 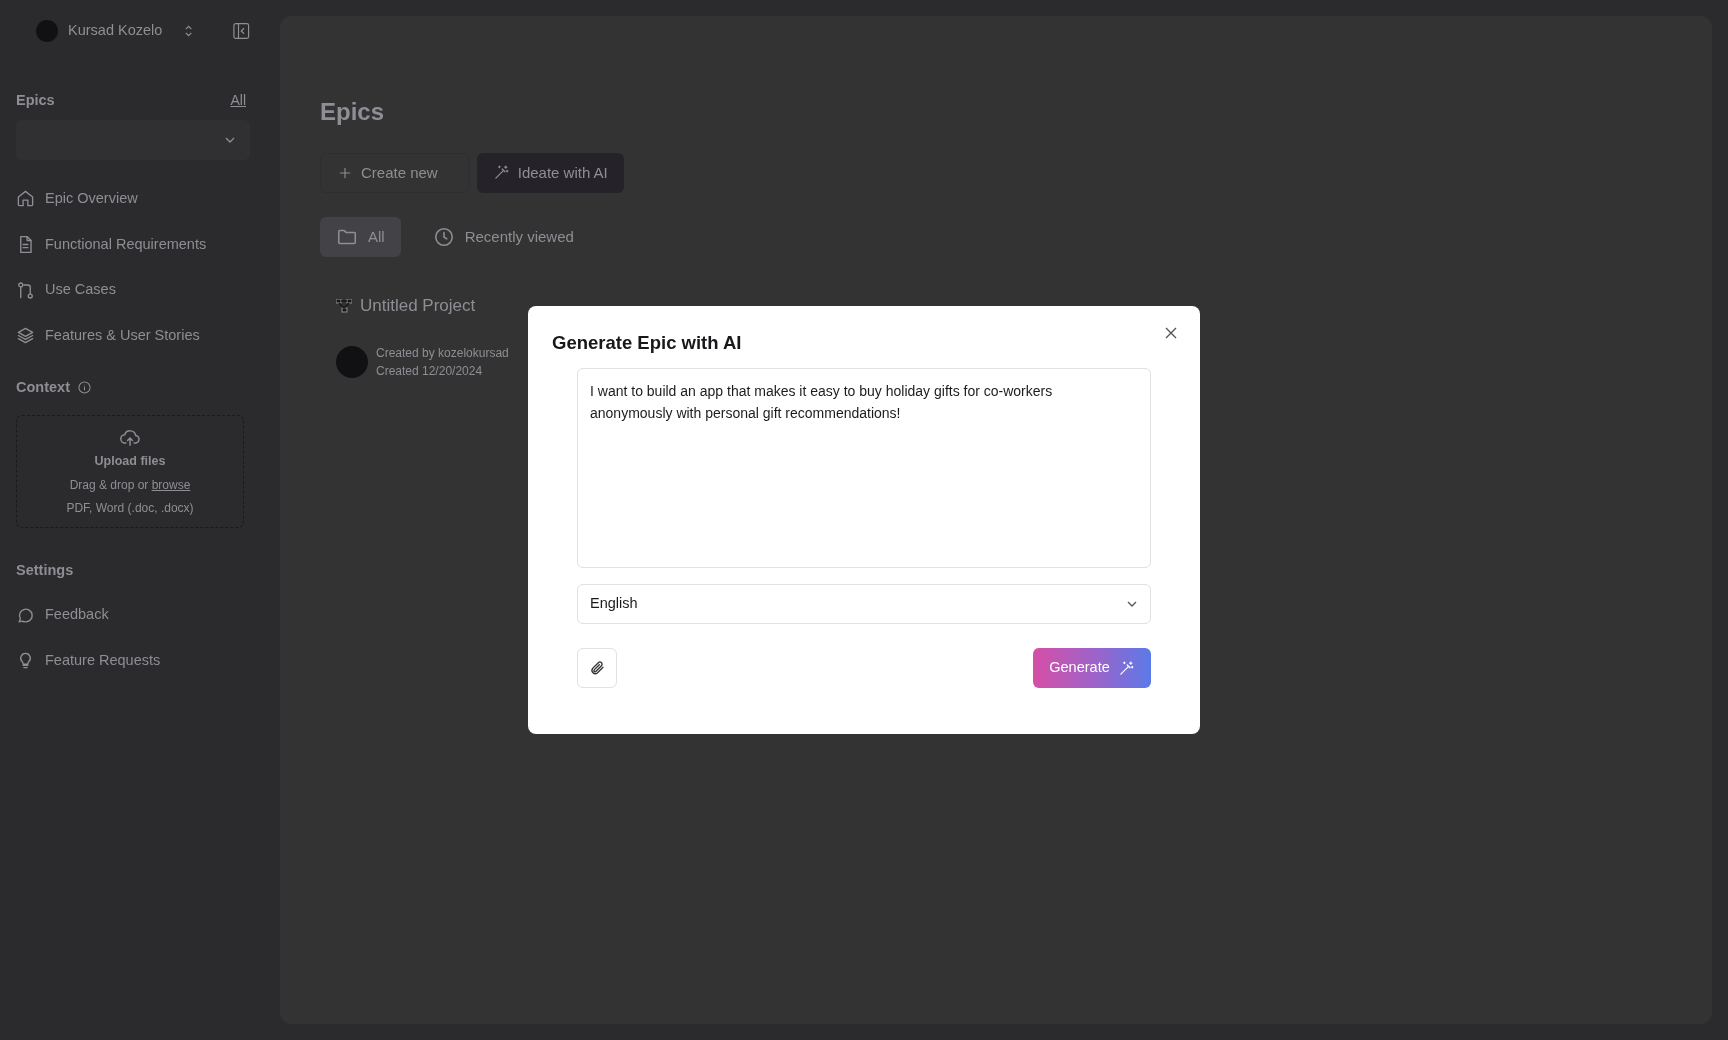 What do you see at coordinates (442, 354) in the screenshot?
I see `project-author: Created by kozelokursad` at bounding box center [442, 354].